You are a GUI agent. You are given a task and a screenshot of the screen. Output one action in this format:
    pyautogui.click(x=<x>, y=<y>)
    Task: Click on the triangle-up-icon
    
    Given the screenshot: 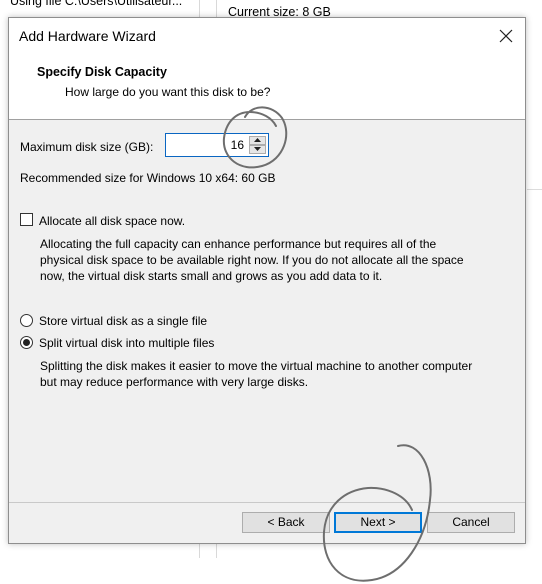 What is the action you would take?
    pyautogui.click(x=257, y=140)
    